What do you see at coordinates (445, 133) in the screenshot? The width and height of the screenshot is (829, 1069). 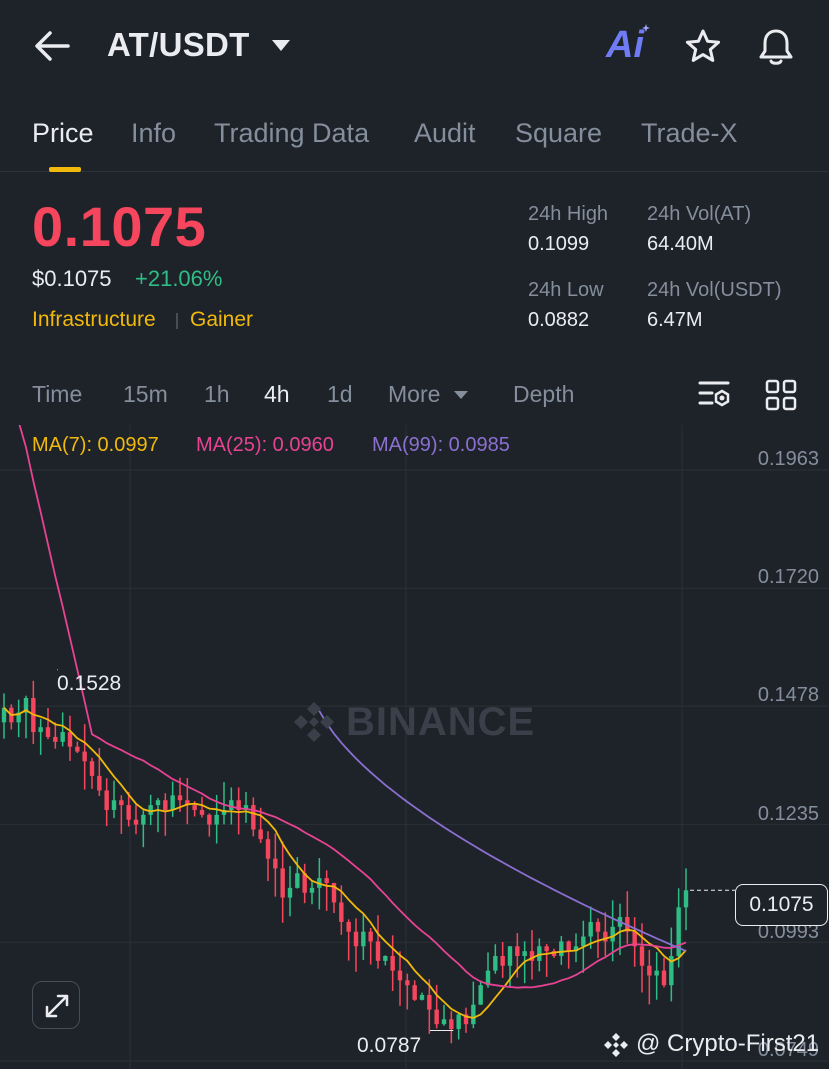 I see `tab-audit: Audit` at bounding box center [445, 133].